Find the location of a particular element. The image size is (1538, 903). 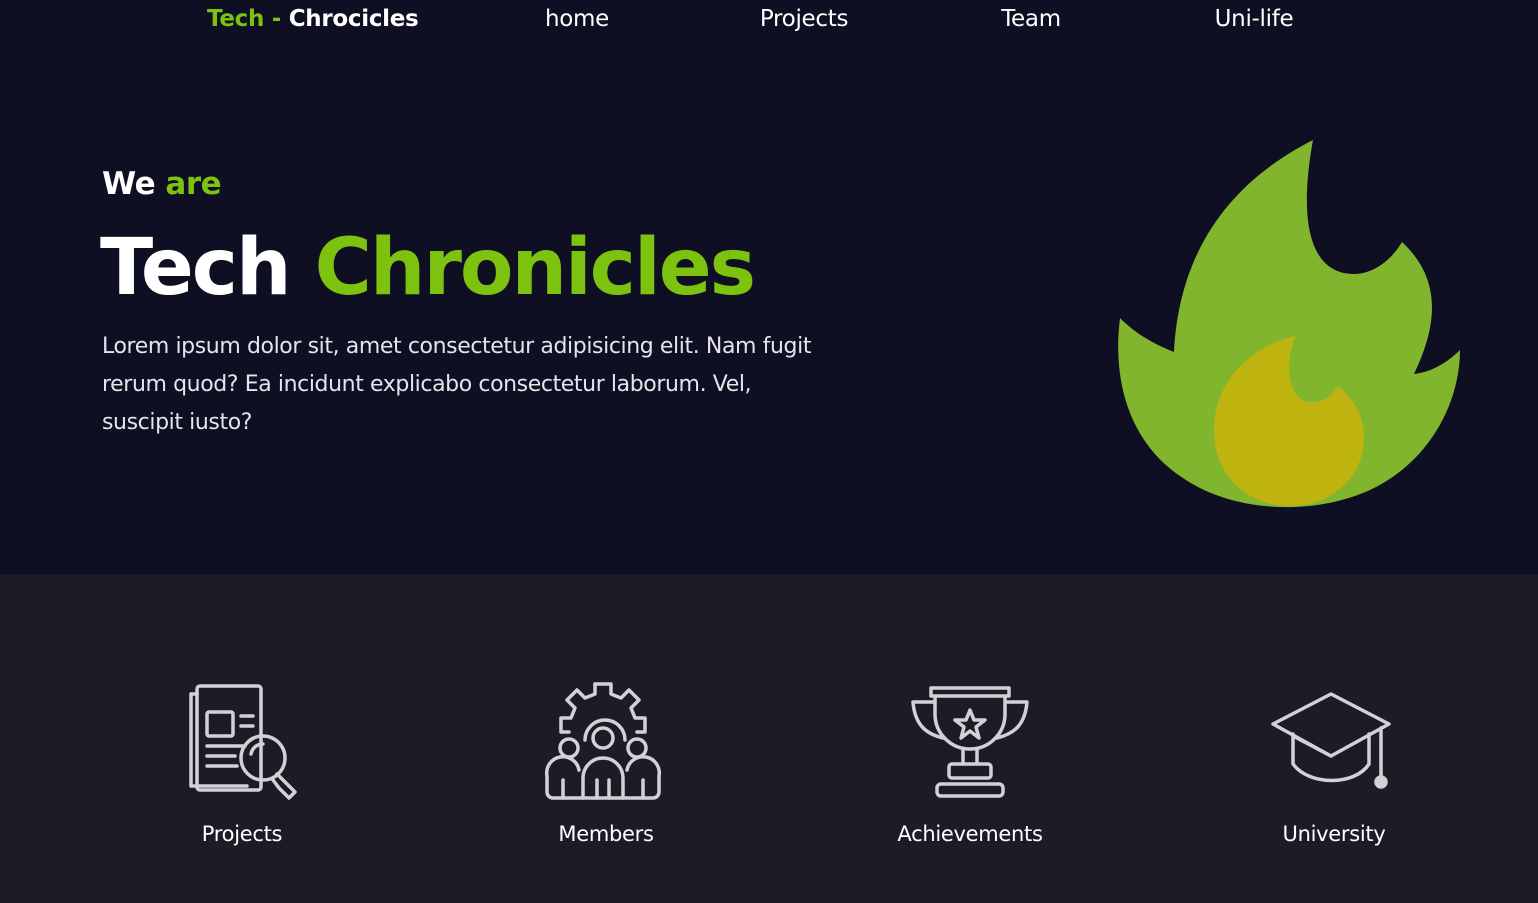

nav-link-uni-life: Uni-life is located at coordinates (1254, 19).